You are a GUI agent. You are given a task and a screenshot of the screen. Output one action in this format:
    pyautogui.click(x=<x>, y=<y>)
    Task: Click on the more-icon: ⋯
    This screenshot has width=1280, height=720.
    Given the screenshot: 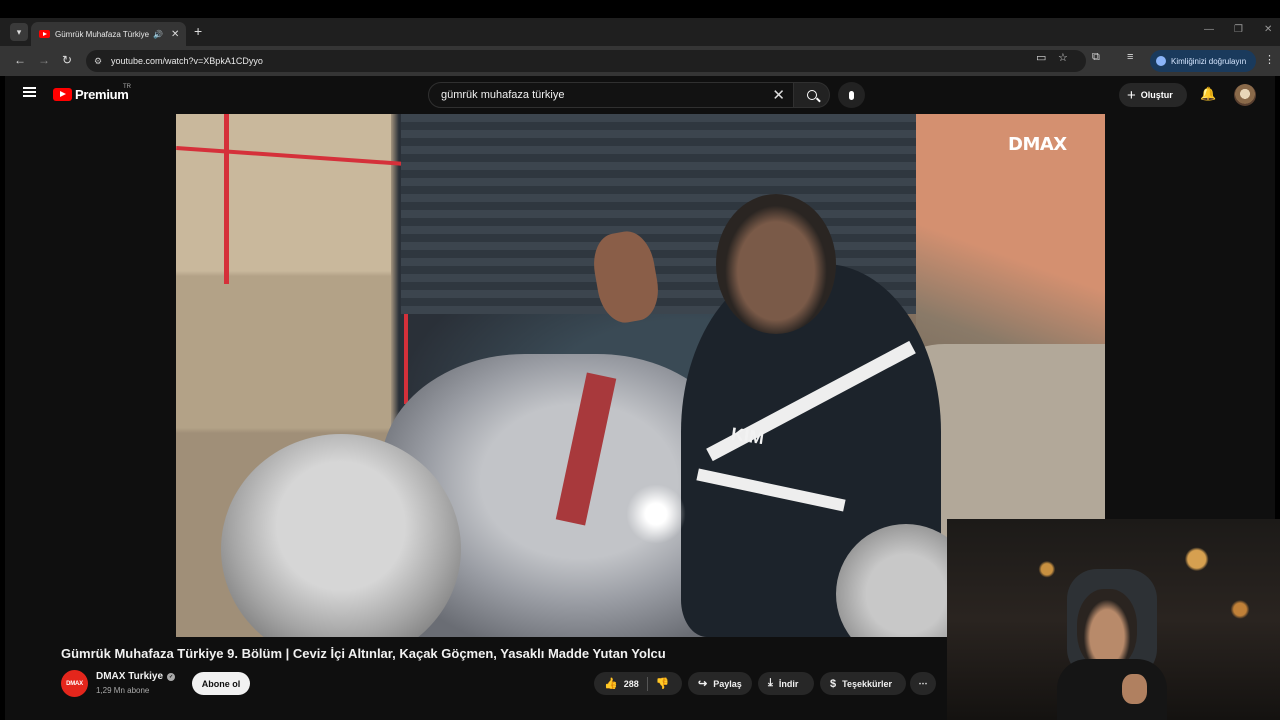 What is the action you would take?
    pyautogui.click(x=923, y=683)
    